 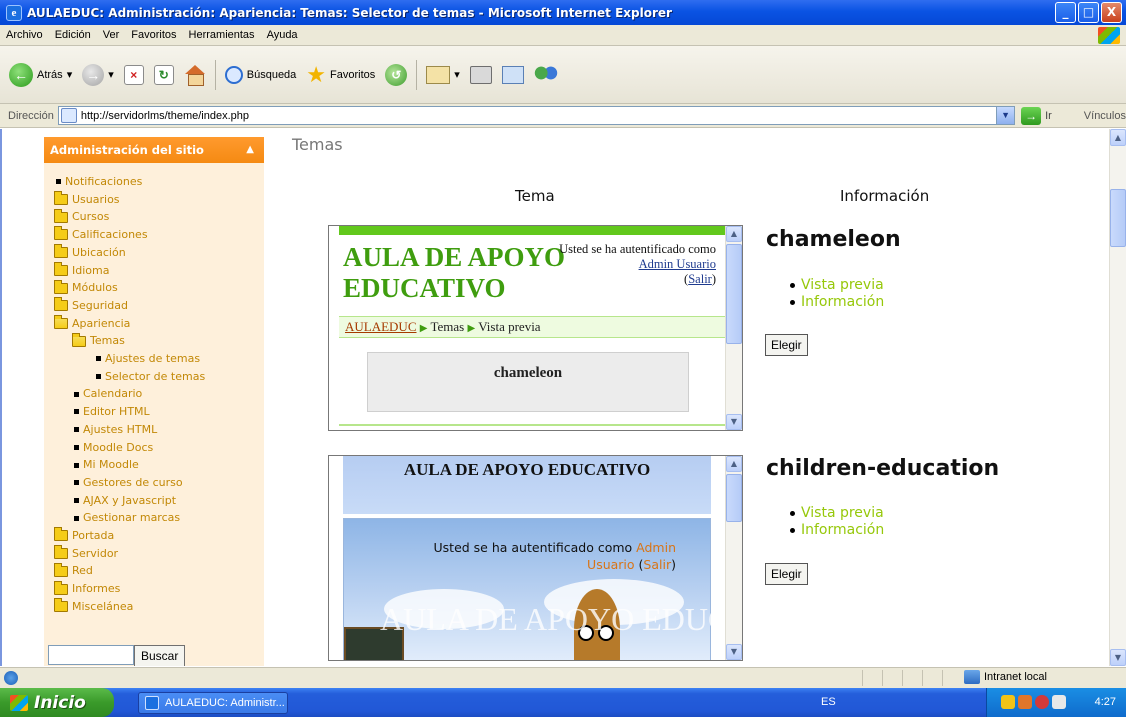 I want to click on sidebar-item: Editor HTML, so click(x=159, y=412).